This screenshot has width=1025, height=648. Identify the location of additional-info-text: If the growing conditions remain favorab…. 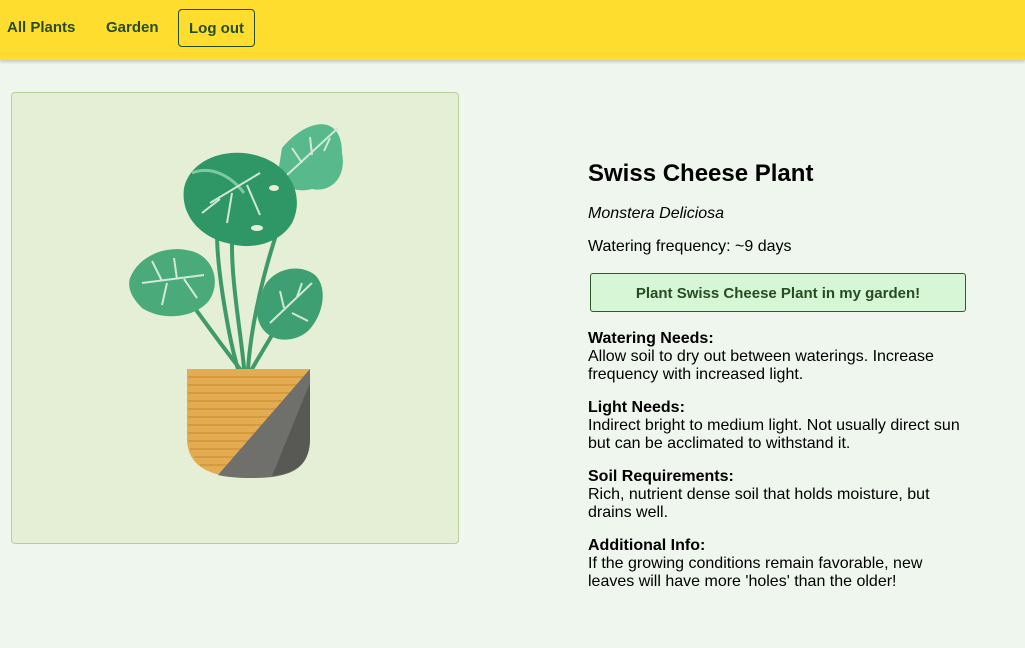
(755, 572).